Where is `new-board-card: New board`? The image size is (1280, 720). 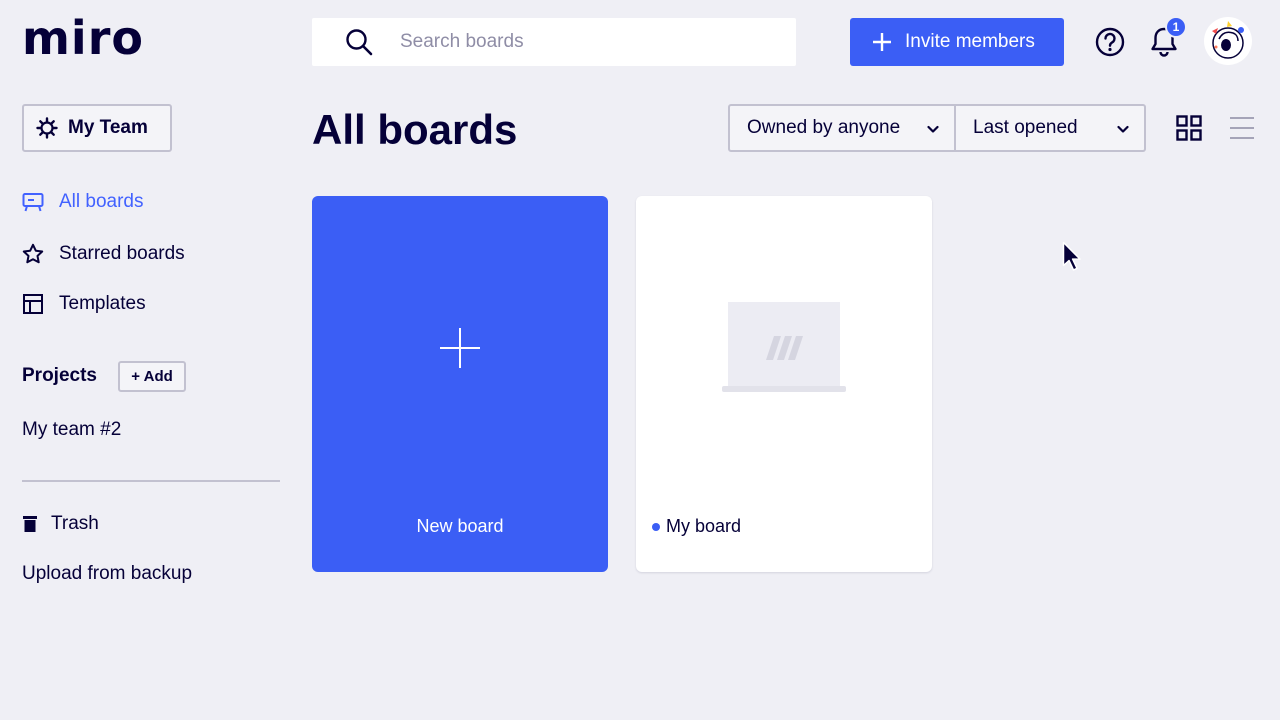 new-board-card: New board is located at coordinates (460, 384).